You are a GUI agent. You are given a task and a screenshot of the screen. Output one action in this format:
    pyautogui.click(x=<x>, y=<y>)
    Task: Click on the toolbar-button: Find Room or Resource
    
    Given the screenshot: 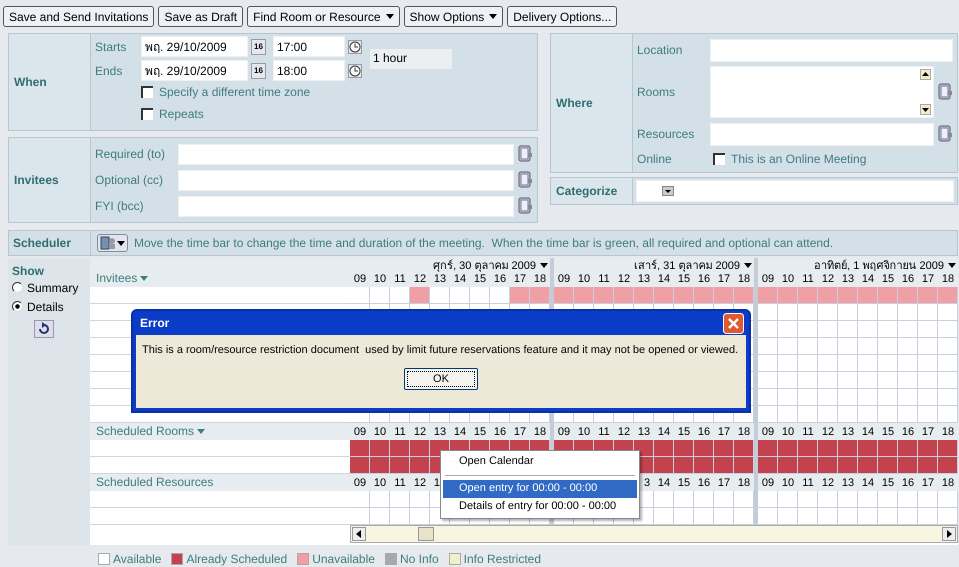 What is the action you would take?
    pyautogui.click(x=323, y=16)
    